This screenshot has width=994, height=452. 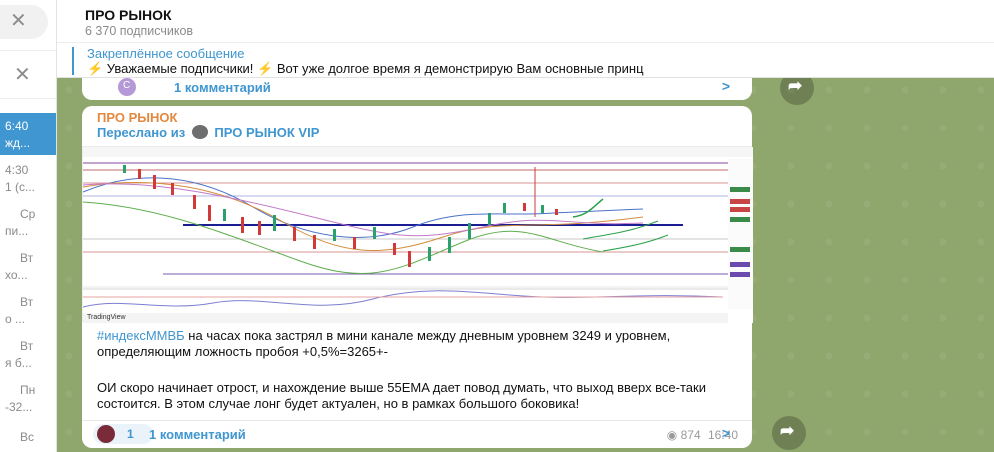 What do you see at coordinates (525, 21) in the screenshot?
I see `chat-header: ПРО РЫНОК 6 370 подписчиков` at bounding box center [525, 21].